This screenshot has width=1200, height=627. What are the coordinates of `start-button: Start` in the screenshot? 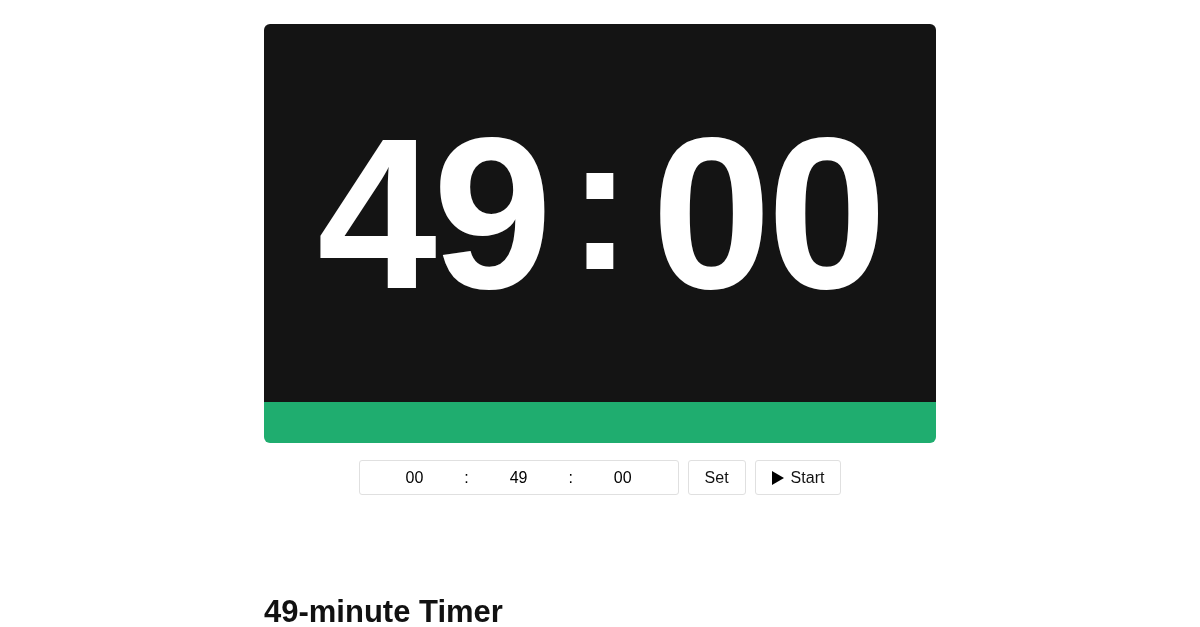 It's located at (798, 477).